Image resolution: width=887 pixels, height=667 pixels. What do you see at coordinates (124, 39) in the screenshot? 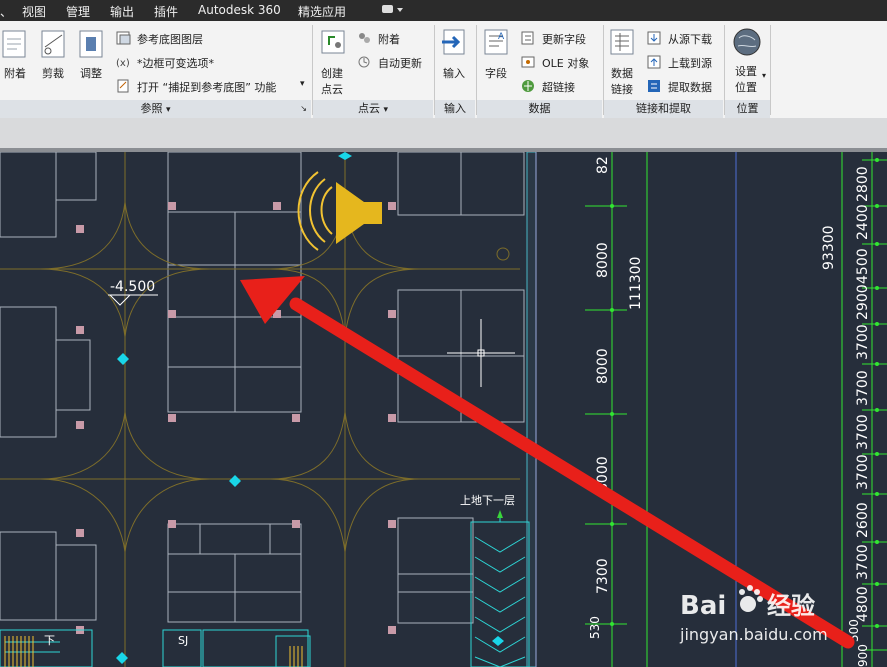
I see `underlay-layers-icon` at bounding box center [124, 39].